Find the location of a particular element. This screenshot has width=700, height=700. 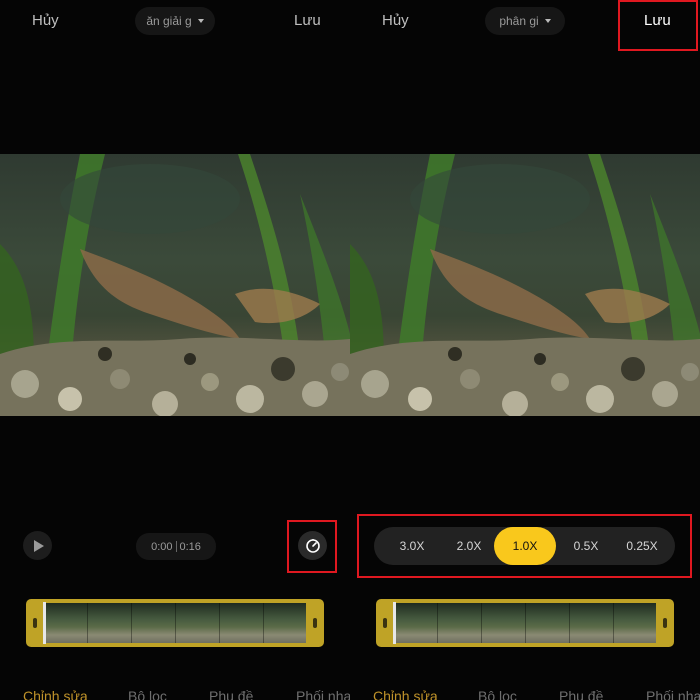

resolution-dropdown: phân gi is located at coordinates (525, 21).